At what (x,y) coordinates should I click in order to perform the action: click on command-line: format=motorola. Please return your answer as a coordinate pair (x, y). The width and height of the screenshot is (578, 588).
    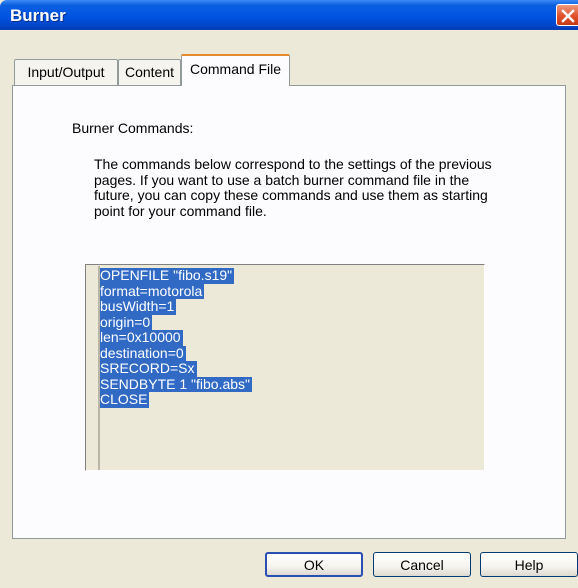
    Looking at the image, I should click on (152, 291).